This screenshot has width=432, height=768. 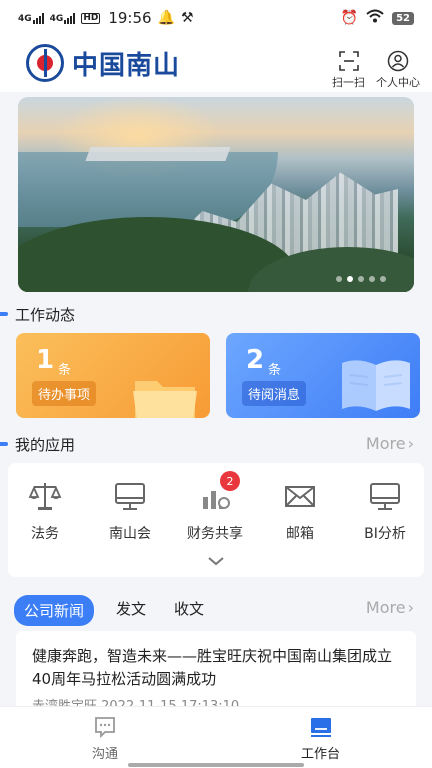 I want to click on app-label: 南山会, so click(x=130, y=534).